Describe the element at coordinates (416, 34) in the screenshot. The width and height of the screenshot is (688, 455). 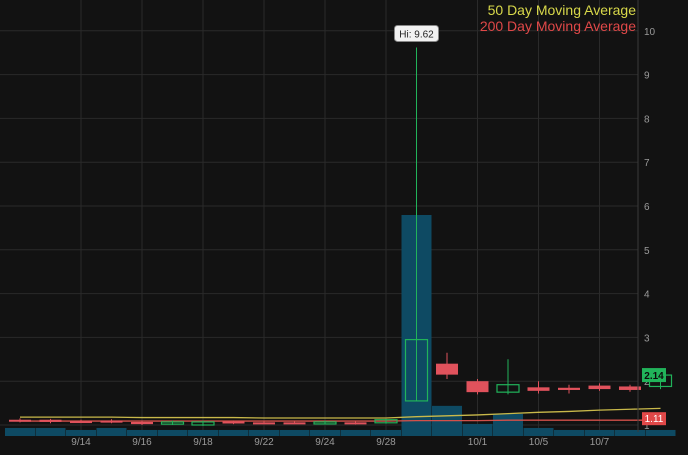
I see `high-annotation-label: Hi: 9.62` at that location.